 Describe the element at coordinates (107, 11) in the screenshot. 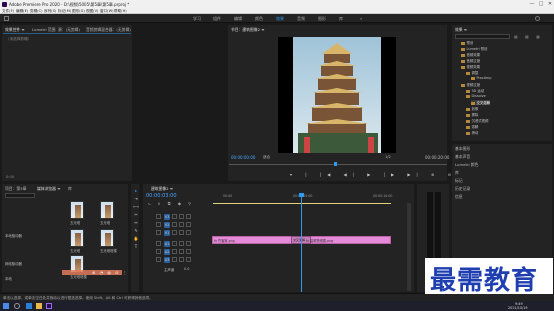

I see `menu-window: 窗口(W)` at that location.